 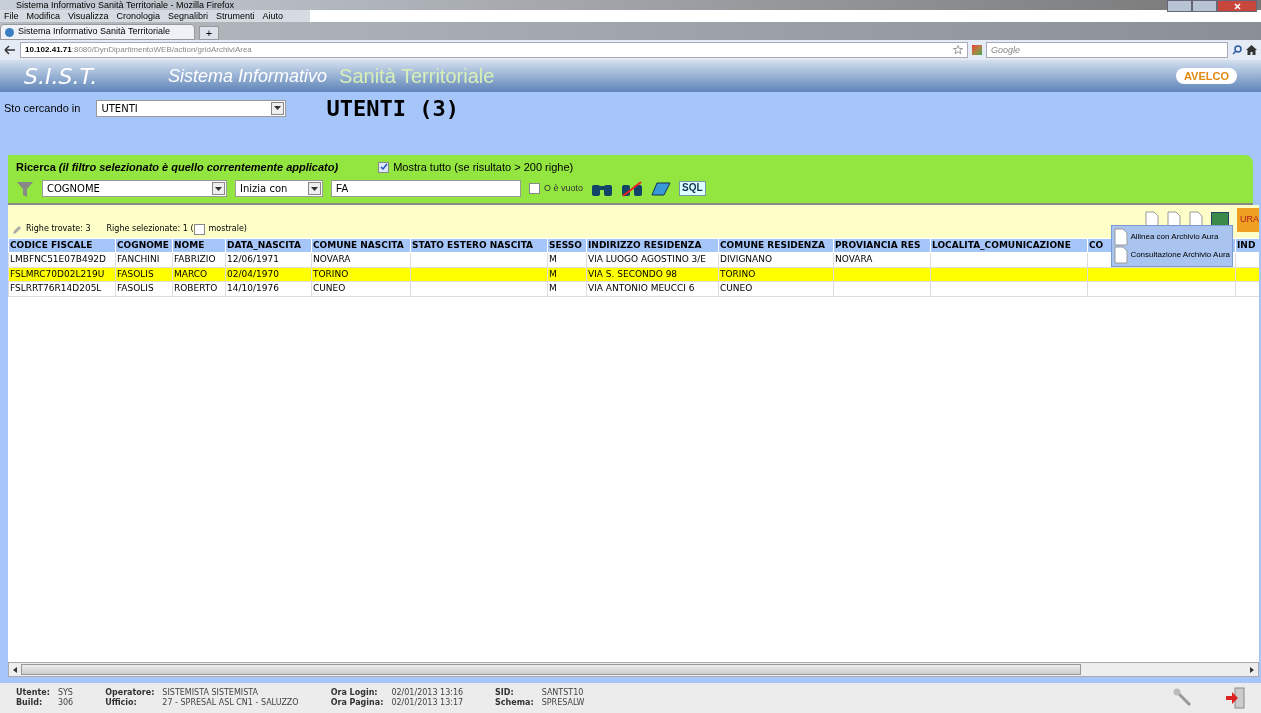 What do you see at coordinates (483, 167) in the screenshot?
I see `checkbox-label: Mostra tutto (se risultato > 200 righe)` at bounding box center [483, 167].